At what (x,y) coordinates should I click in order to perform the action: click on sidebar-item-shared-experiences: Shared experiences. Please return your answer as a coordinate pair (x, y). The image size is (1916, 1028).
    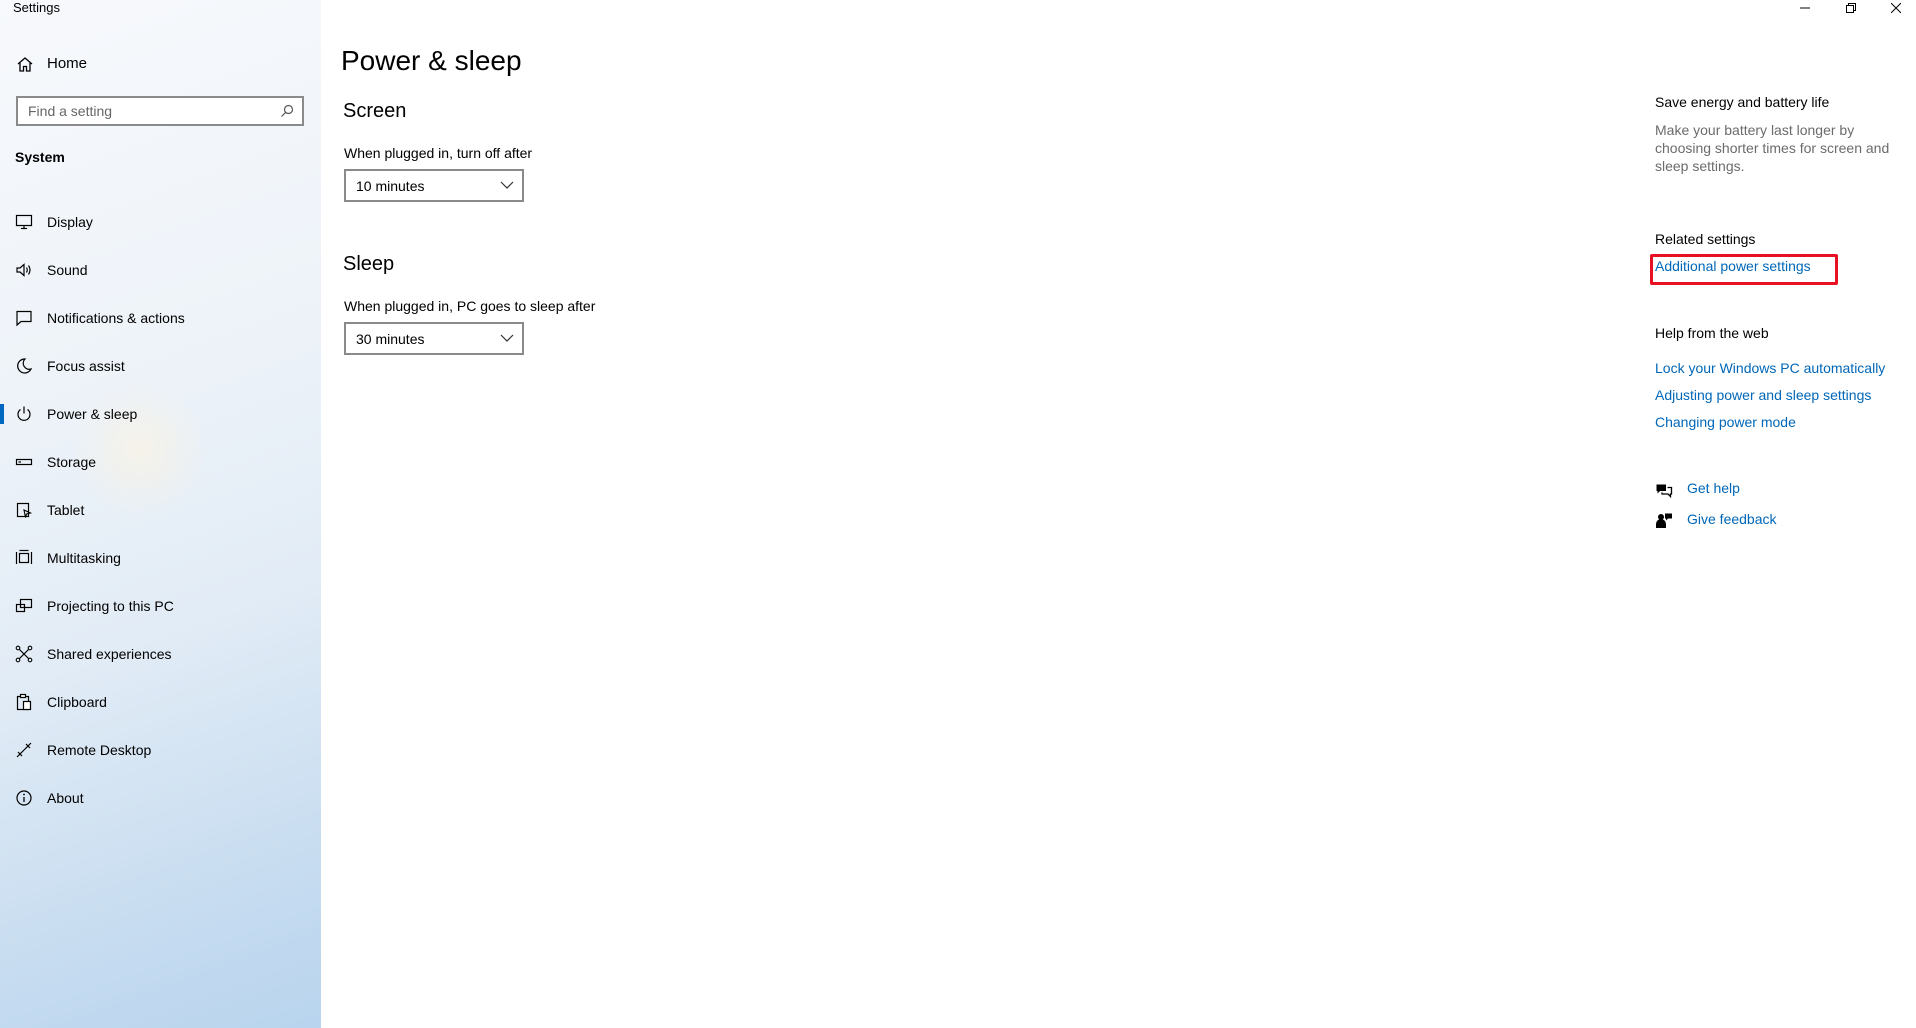
    Looking at the image, I should click on (160, 654).